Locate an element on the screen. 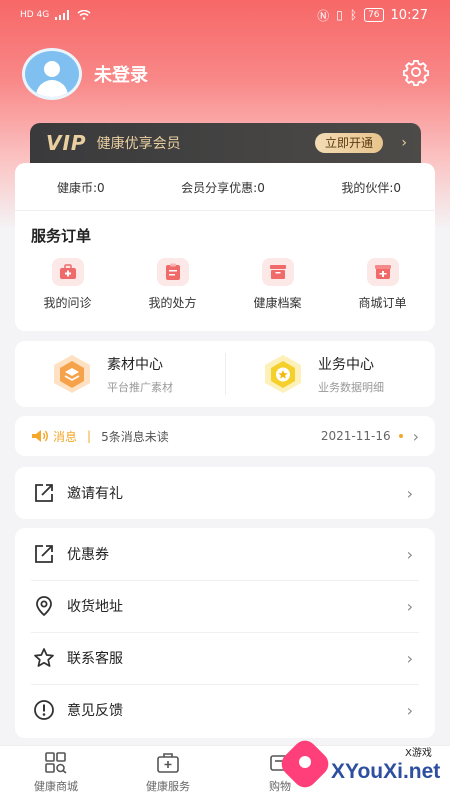 The width and height of the screenshot is (450, 800). centers-card: 素材中心 平台推广素材 业务中心 业务数据明细 is located at coordinates (225, 374).